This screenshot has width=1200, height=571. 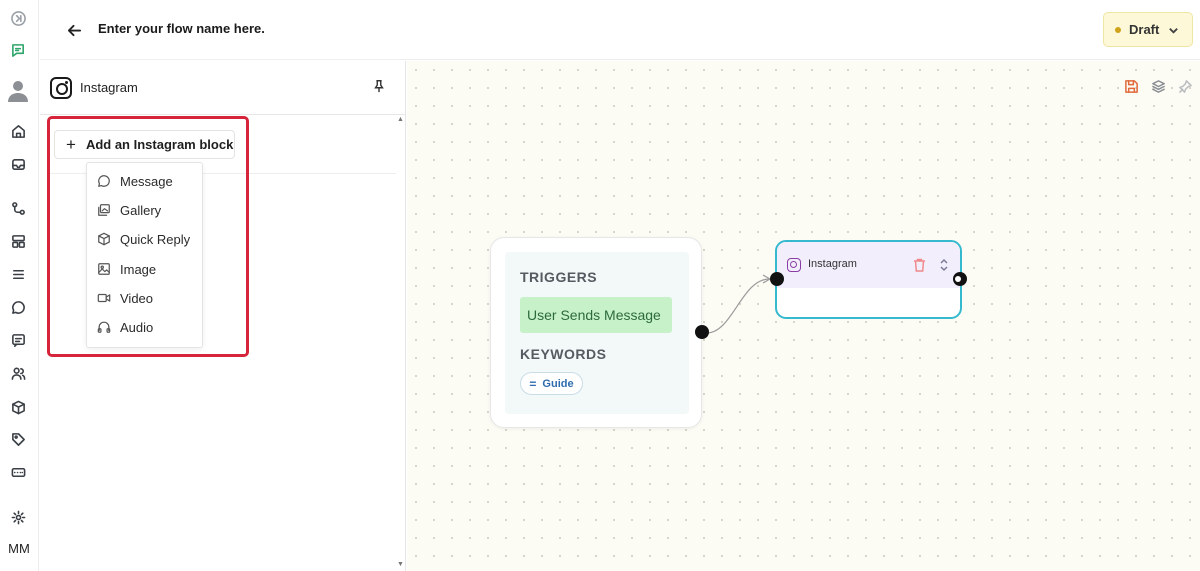 What do you see at coordinates (563, 354) in the screenshot?
I see `keywords-heading: KEYWORDS` at bounding box center [563, 354].